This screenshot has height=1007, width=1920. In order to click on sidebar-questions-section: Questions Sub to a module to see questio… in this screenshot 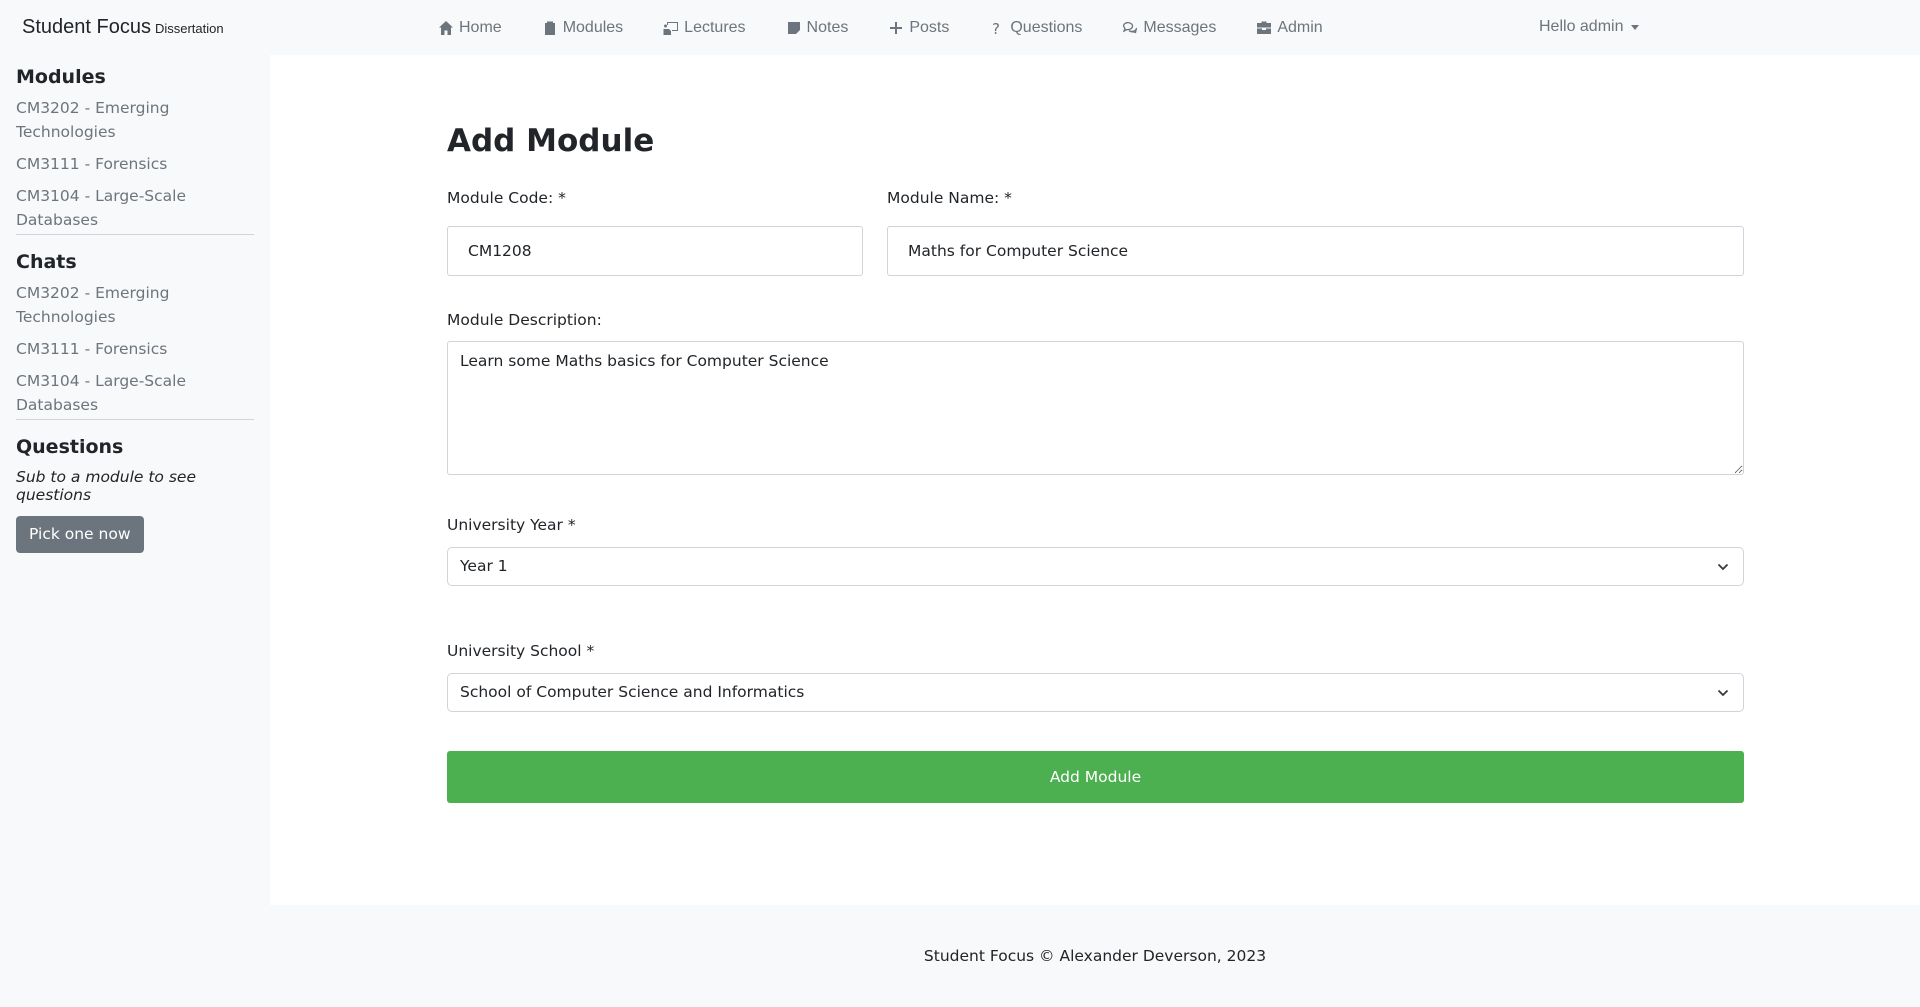, I will do `click(135, 470)`.